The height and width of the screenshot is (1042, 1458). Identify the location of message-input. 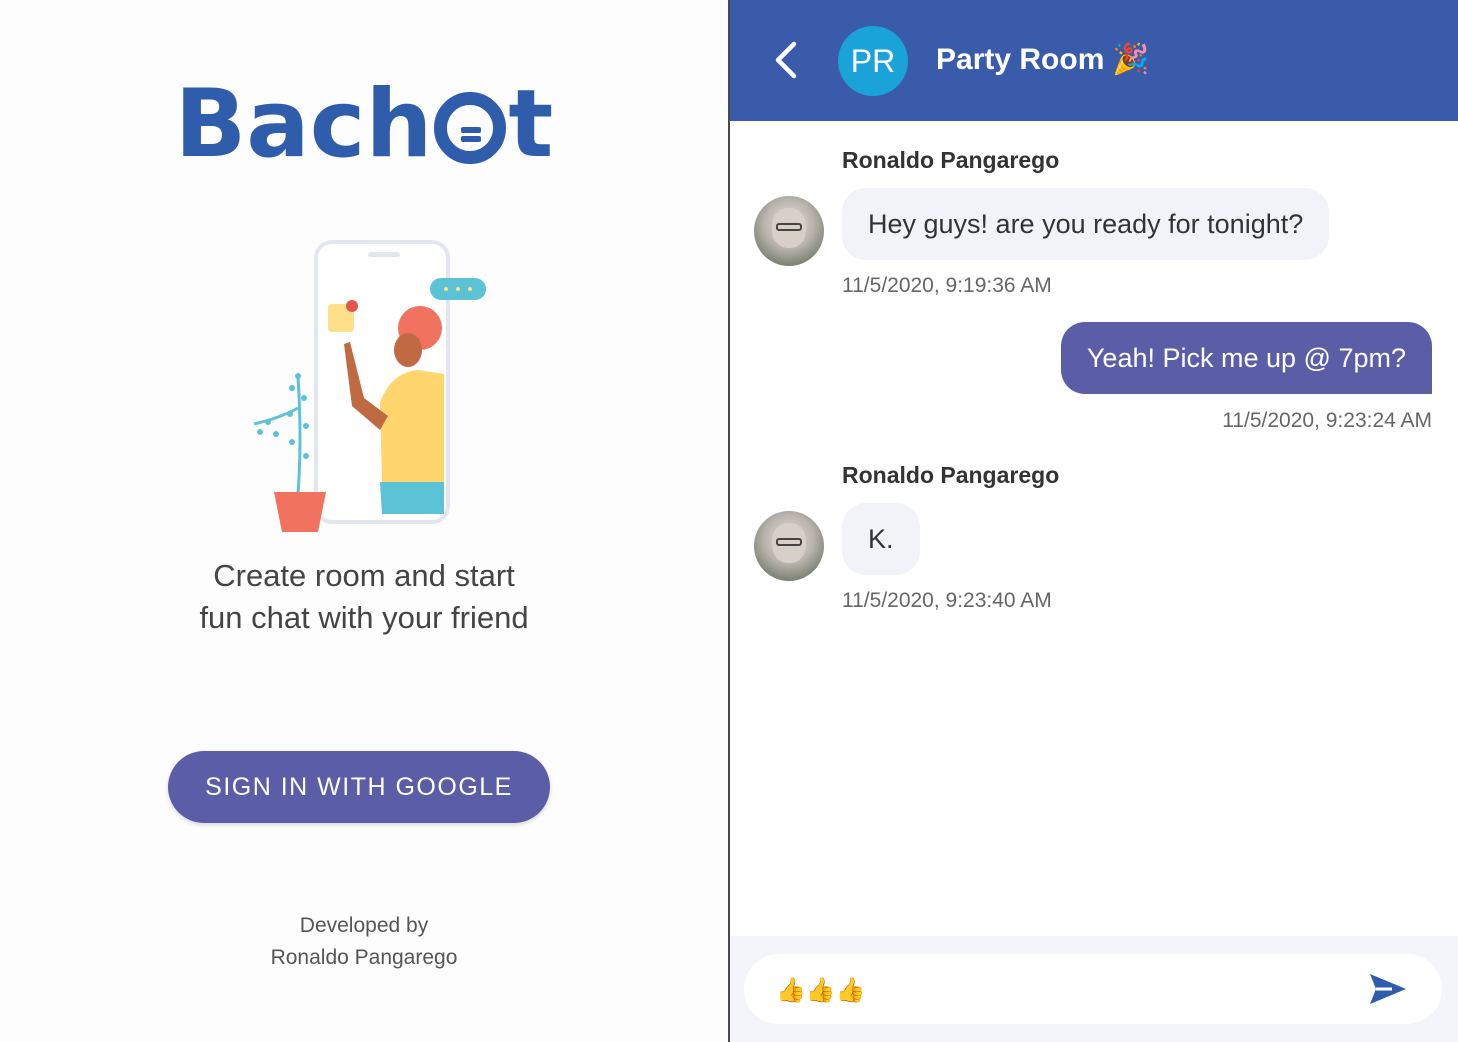
(1066, 990).